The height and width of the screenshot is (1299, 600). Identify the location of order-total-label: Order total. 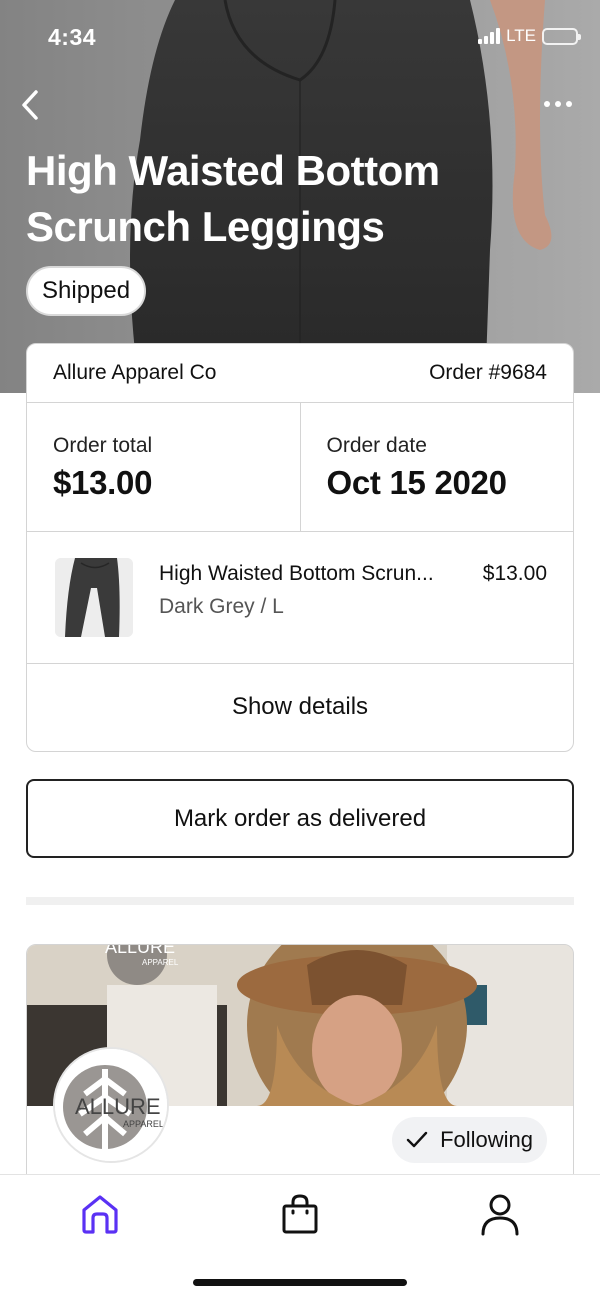
(103, 445).